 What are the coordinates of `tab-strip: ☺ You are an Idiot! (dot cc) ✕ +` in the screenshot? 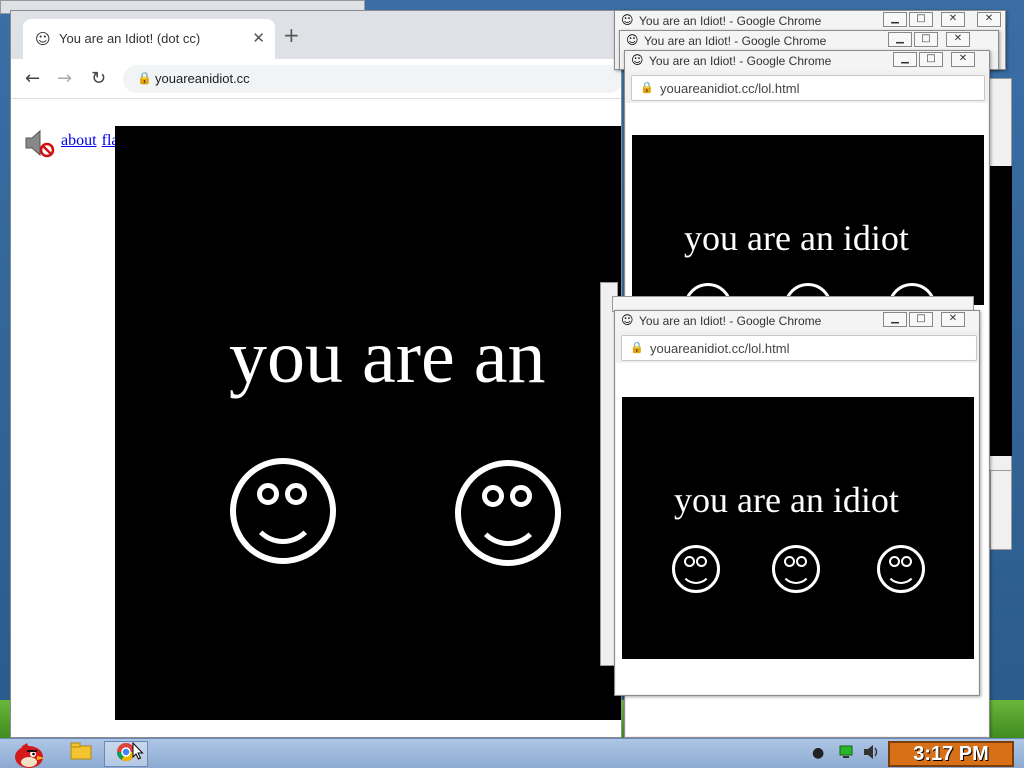 It's located at (316, 35).